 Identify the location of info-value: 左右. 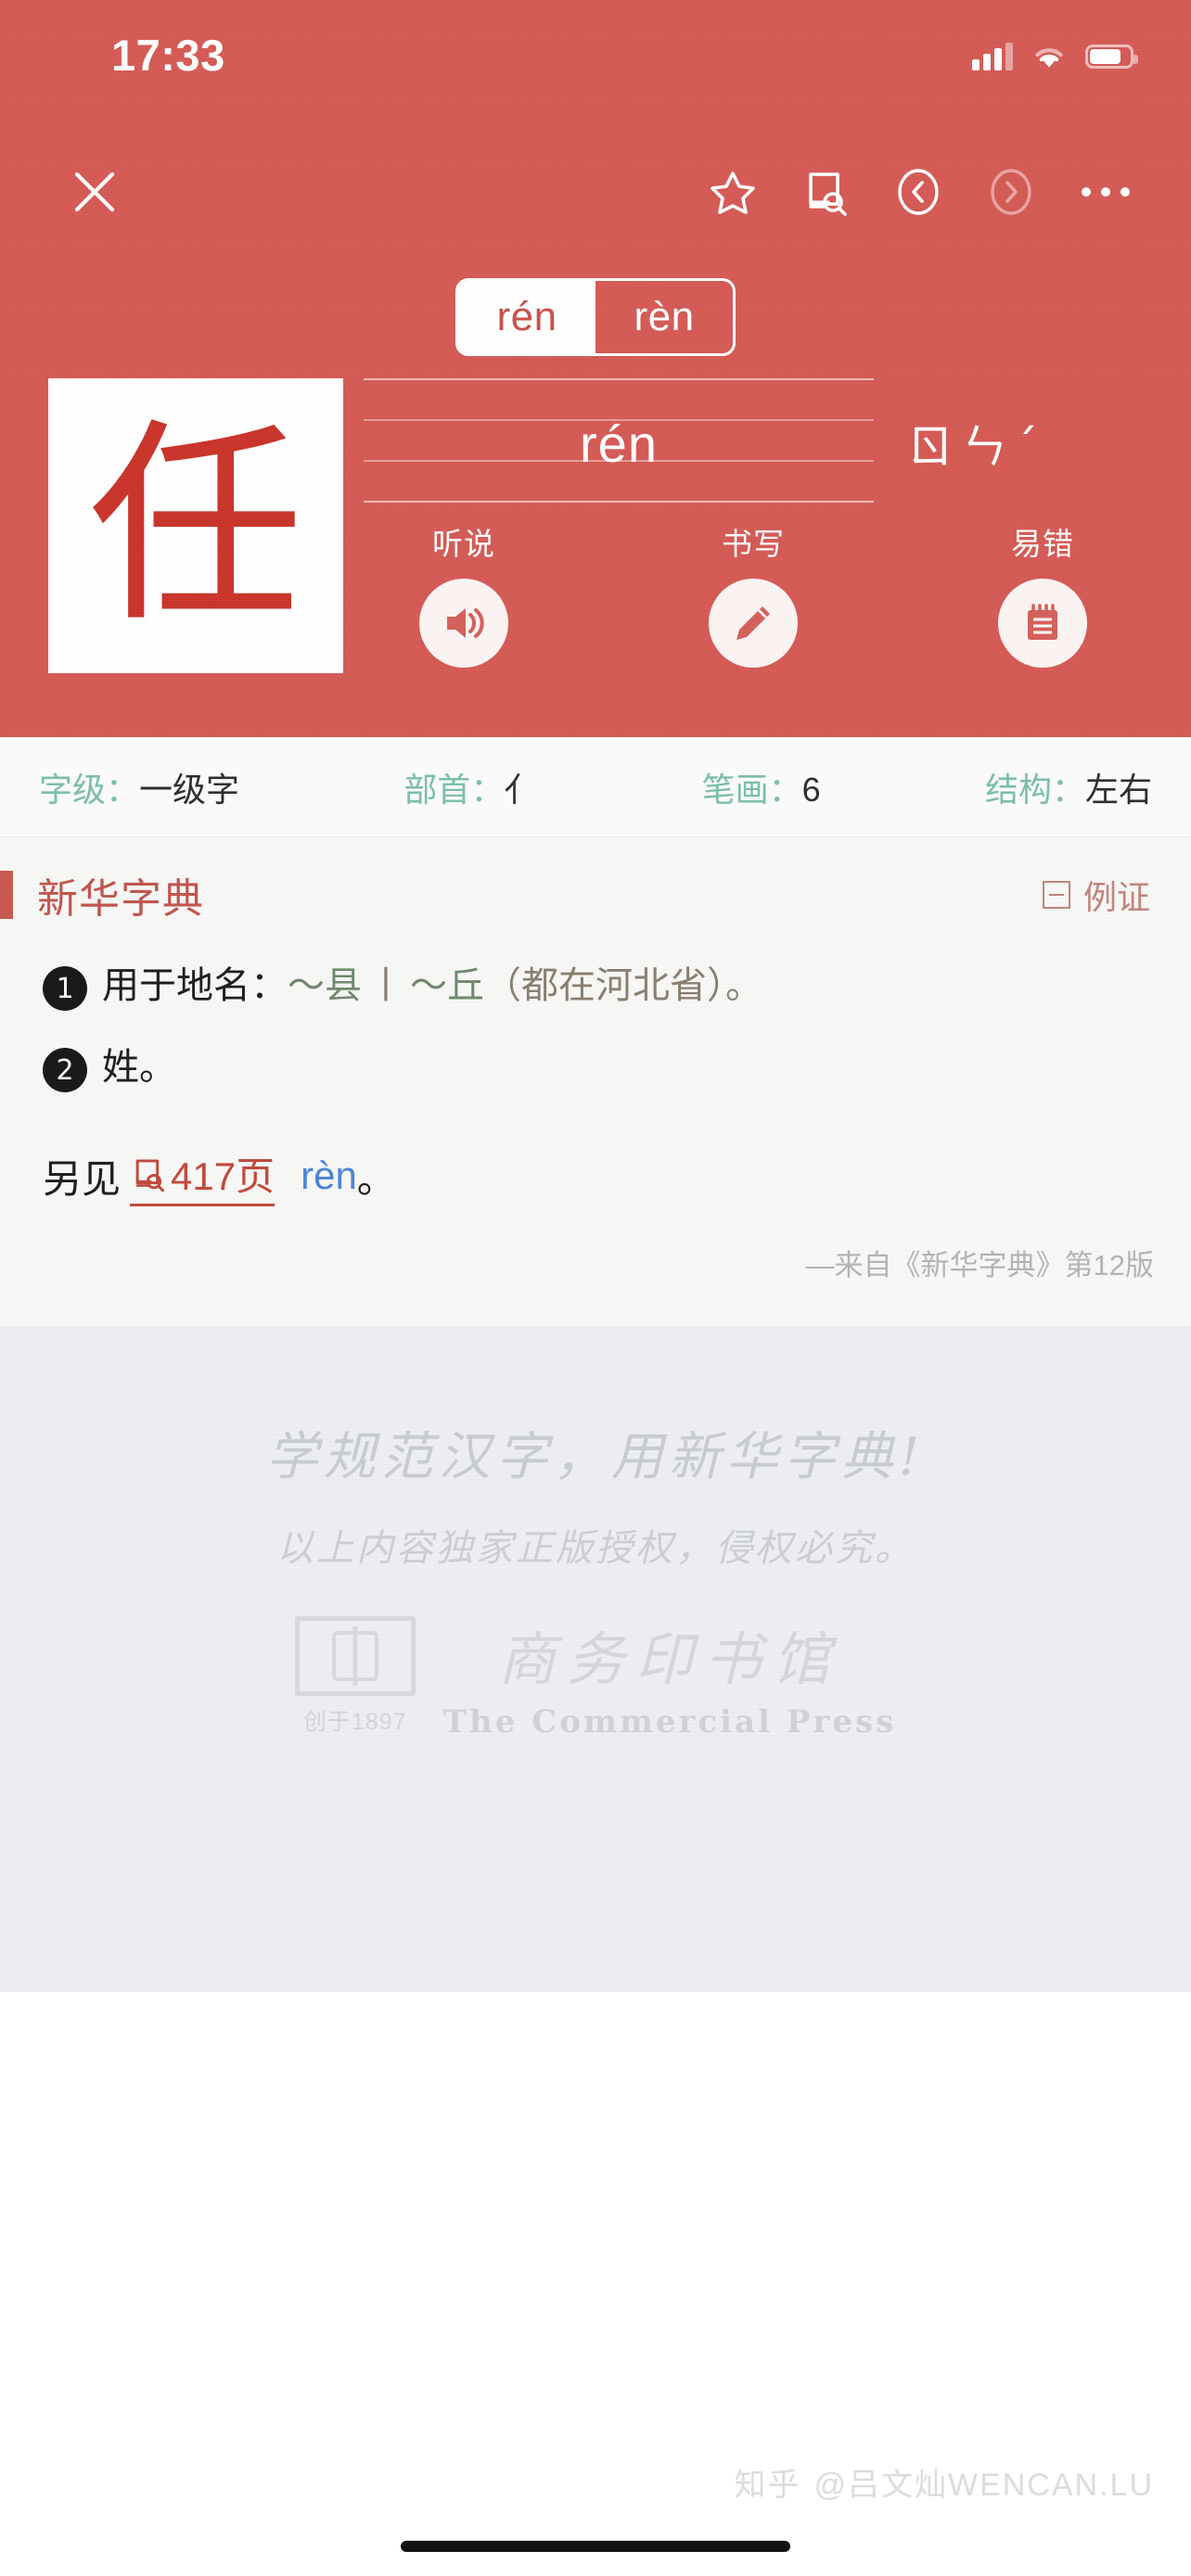
(1118, 789).